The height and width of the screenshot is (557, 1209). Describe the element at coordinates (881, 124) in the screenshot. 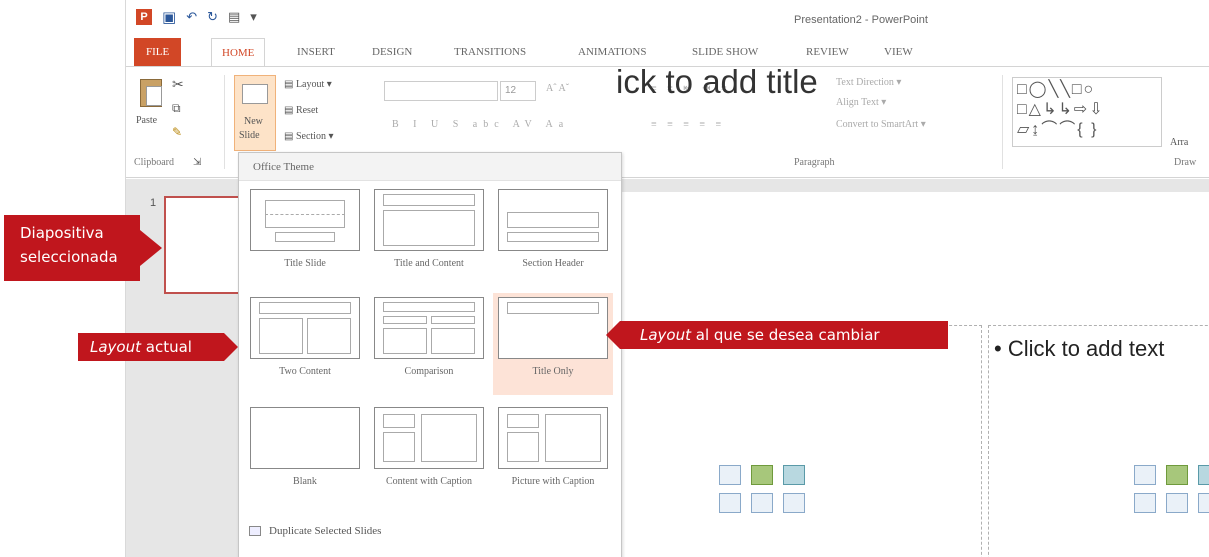

I see `convert-smartart-button: Convert to SmartArt ▾` at that location.